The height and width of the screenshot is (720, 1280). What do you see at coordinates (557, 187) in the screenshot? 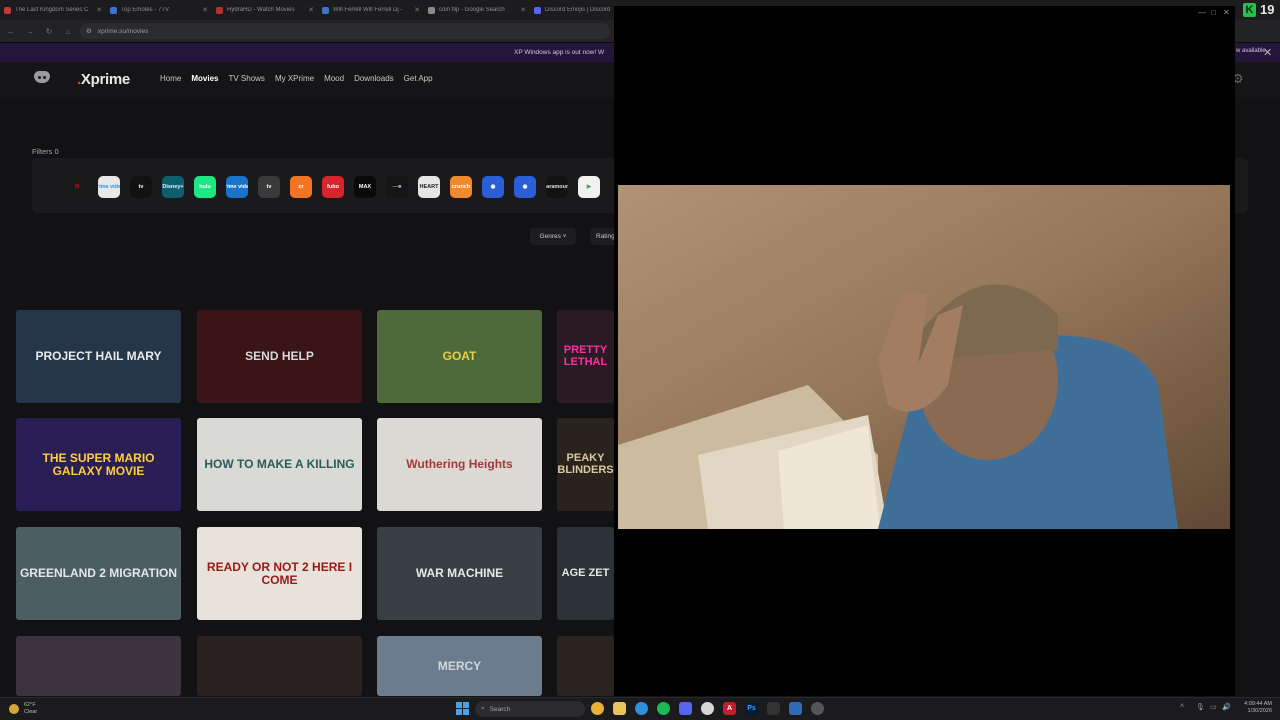
I see `provider-icon: paramount` at bounding box center [557, 187].